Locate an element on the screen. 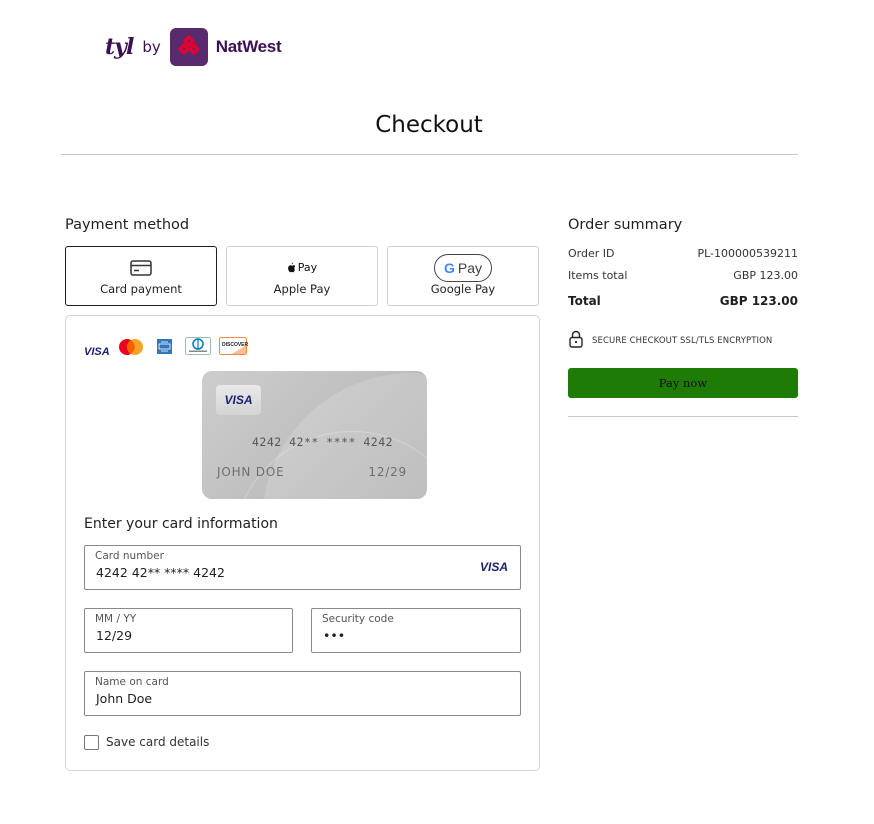 The image size is (874, 824). expiry-value: 12/29 is located at coordinates (114, 635).